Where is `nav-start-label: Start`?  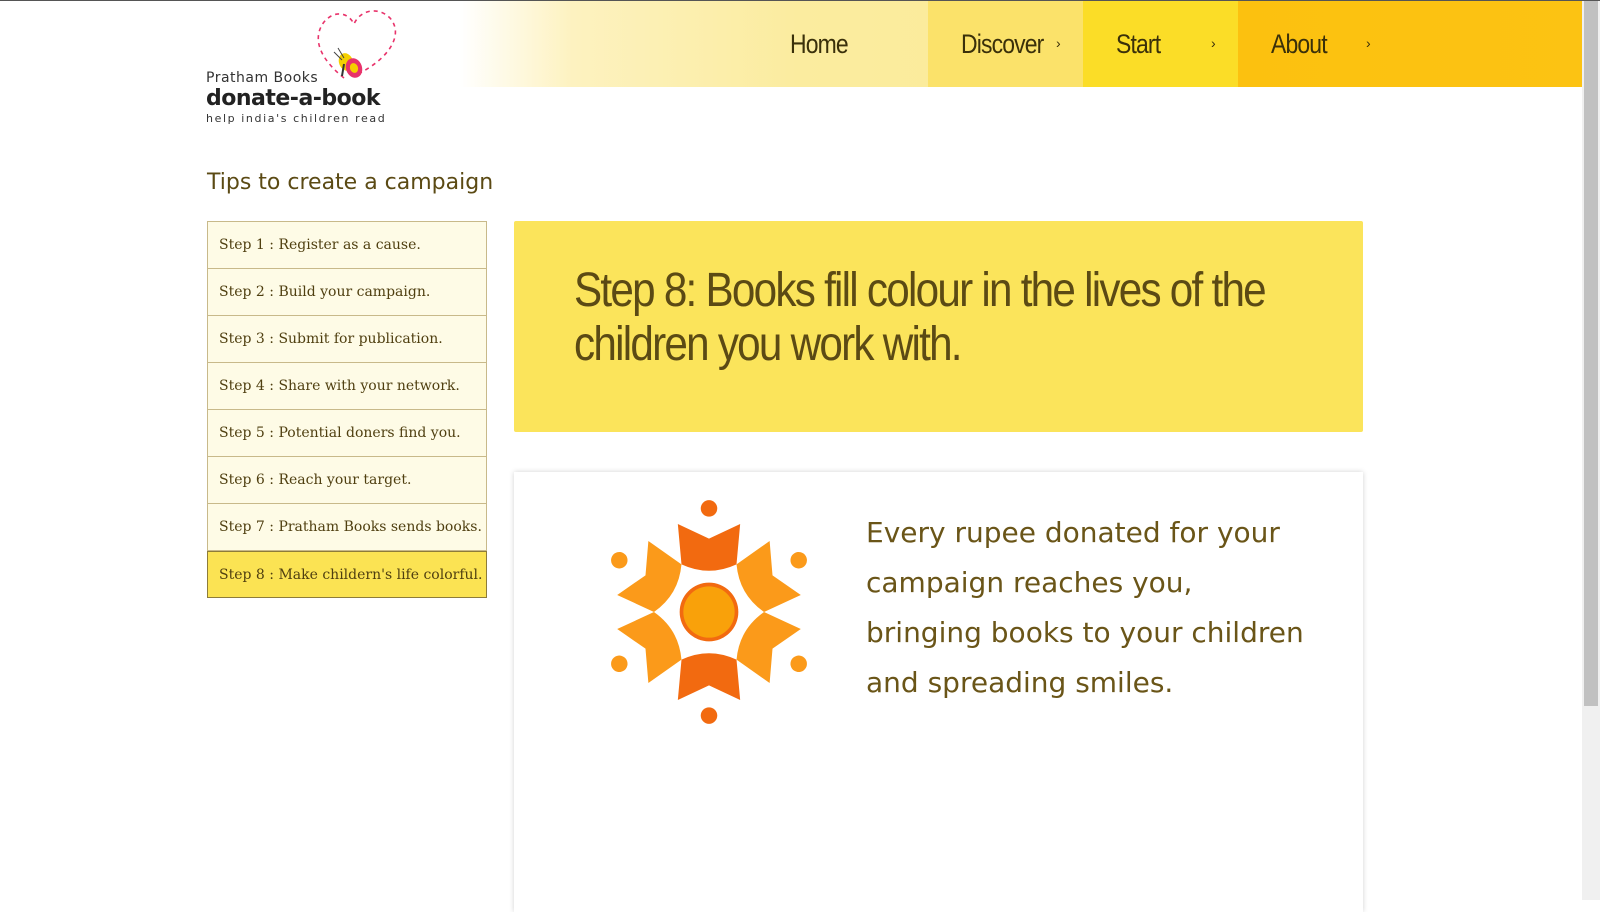 nav-start-label: Start is located at coordinates (1138, 43).